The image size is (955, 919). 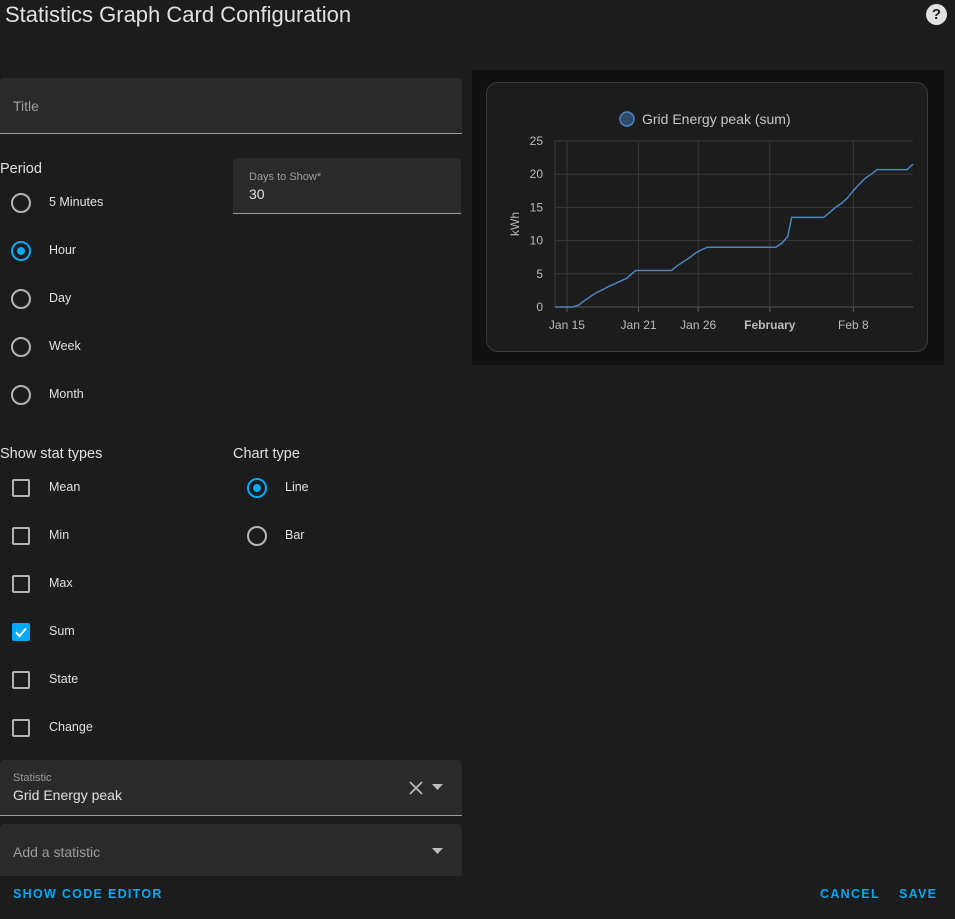 What do you see at coordinates (21, 584) in the screenshot?
I see `checkbox-max` at bounding box center [21, 584].